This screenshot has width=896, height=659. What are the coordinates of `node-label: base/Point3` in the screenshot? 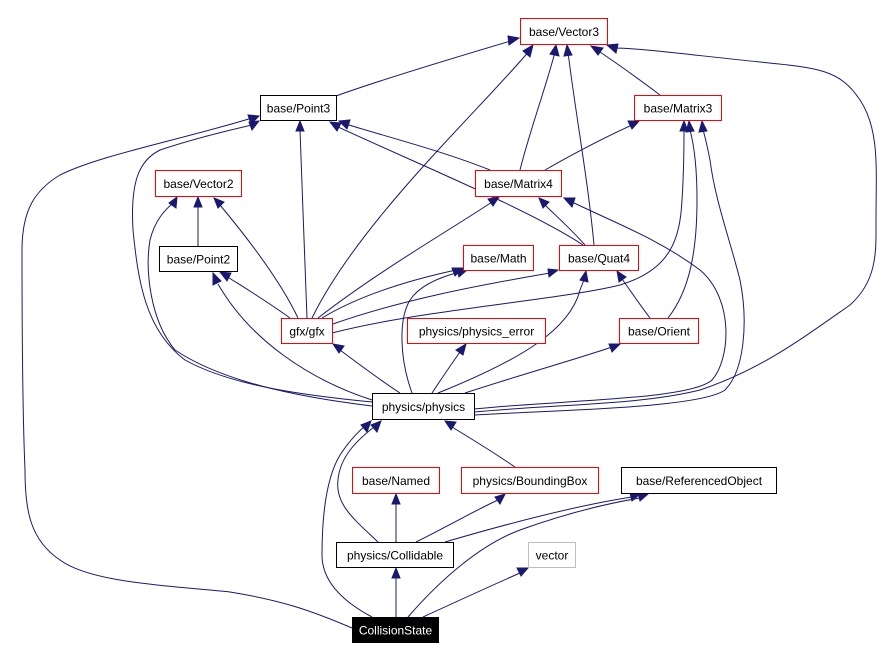 It's located at (299, 109).